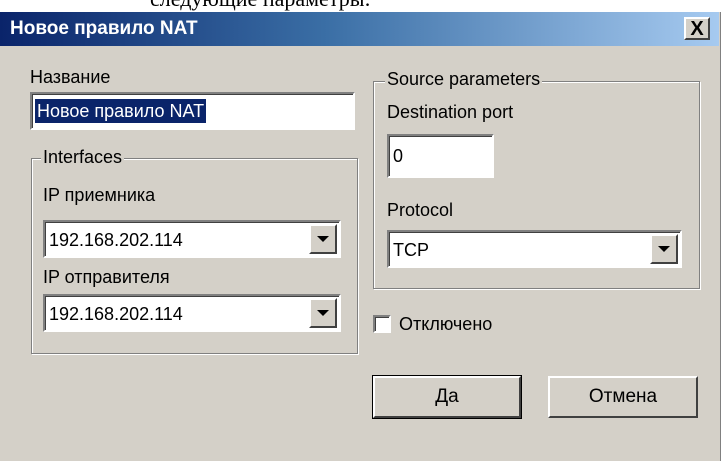 This screenshot has height=461, width=721. What do you see at coordinates (70, 77) in the screenshot?
I see `name-label: Название` at bounding box center [70, 77].